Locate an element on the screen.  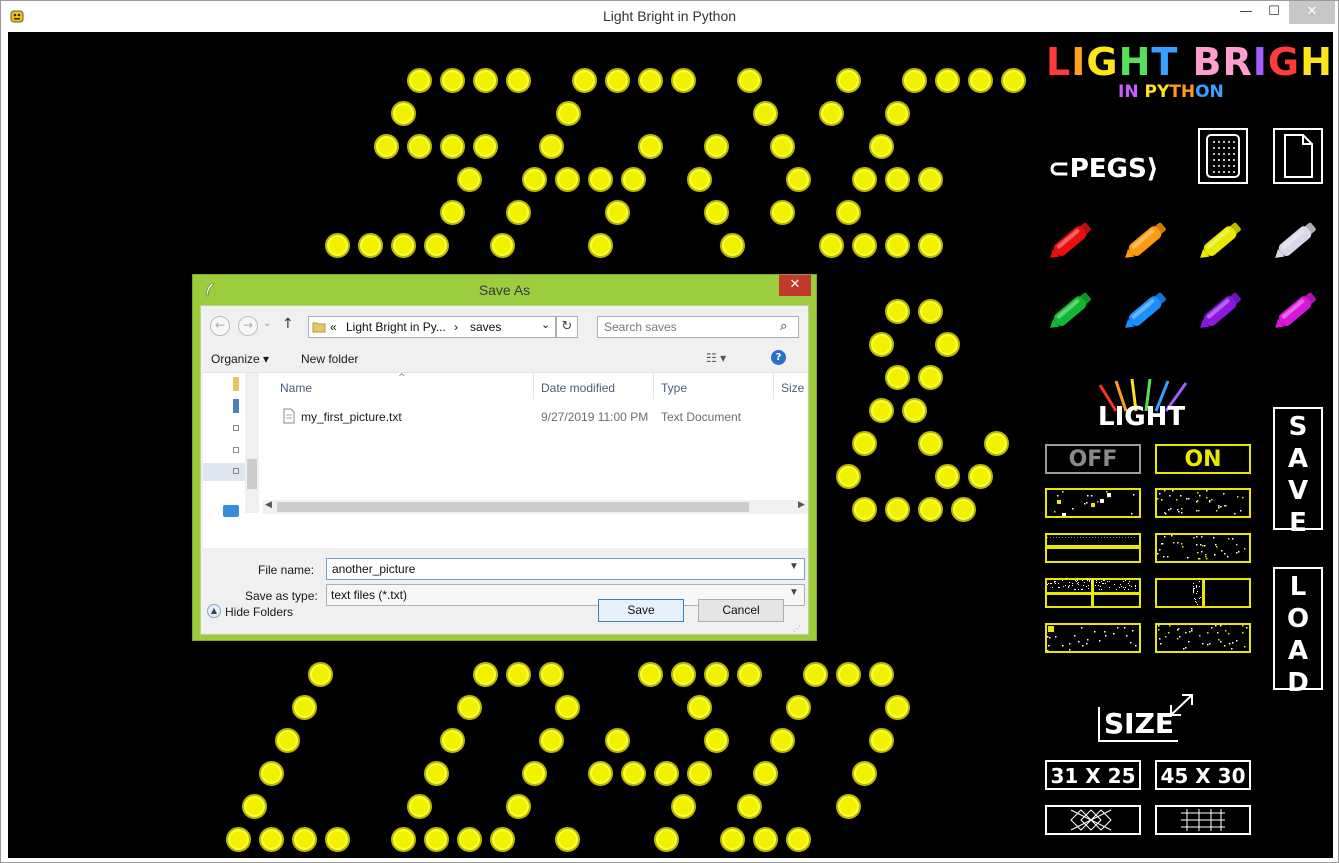
size-45x30-button: 45 X 30 is located at coordinates (1203, 775).